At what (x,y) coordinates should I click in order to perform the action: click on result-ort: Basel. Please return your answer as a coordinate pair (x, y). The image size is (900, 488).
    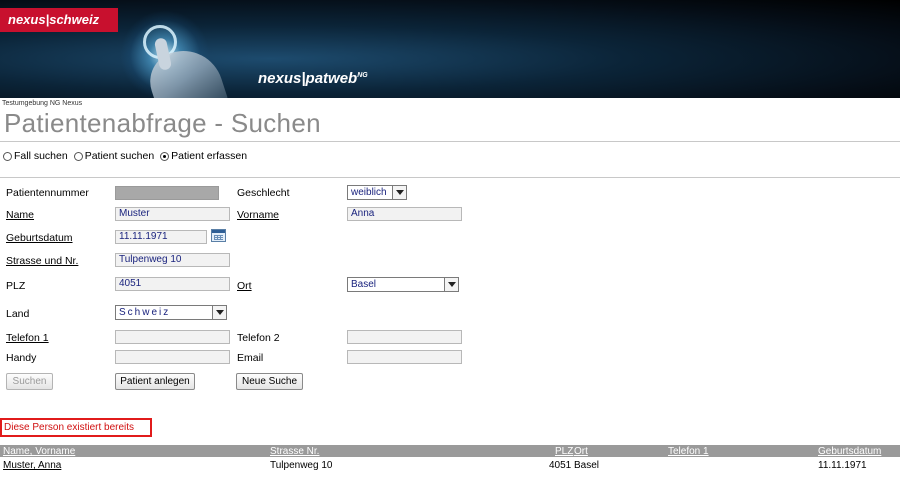
    Looking at the image, I should click on (587, 465).